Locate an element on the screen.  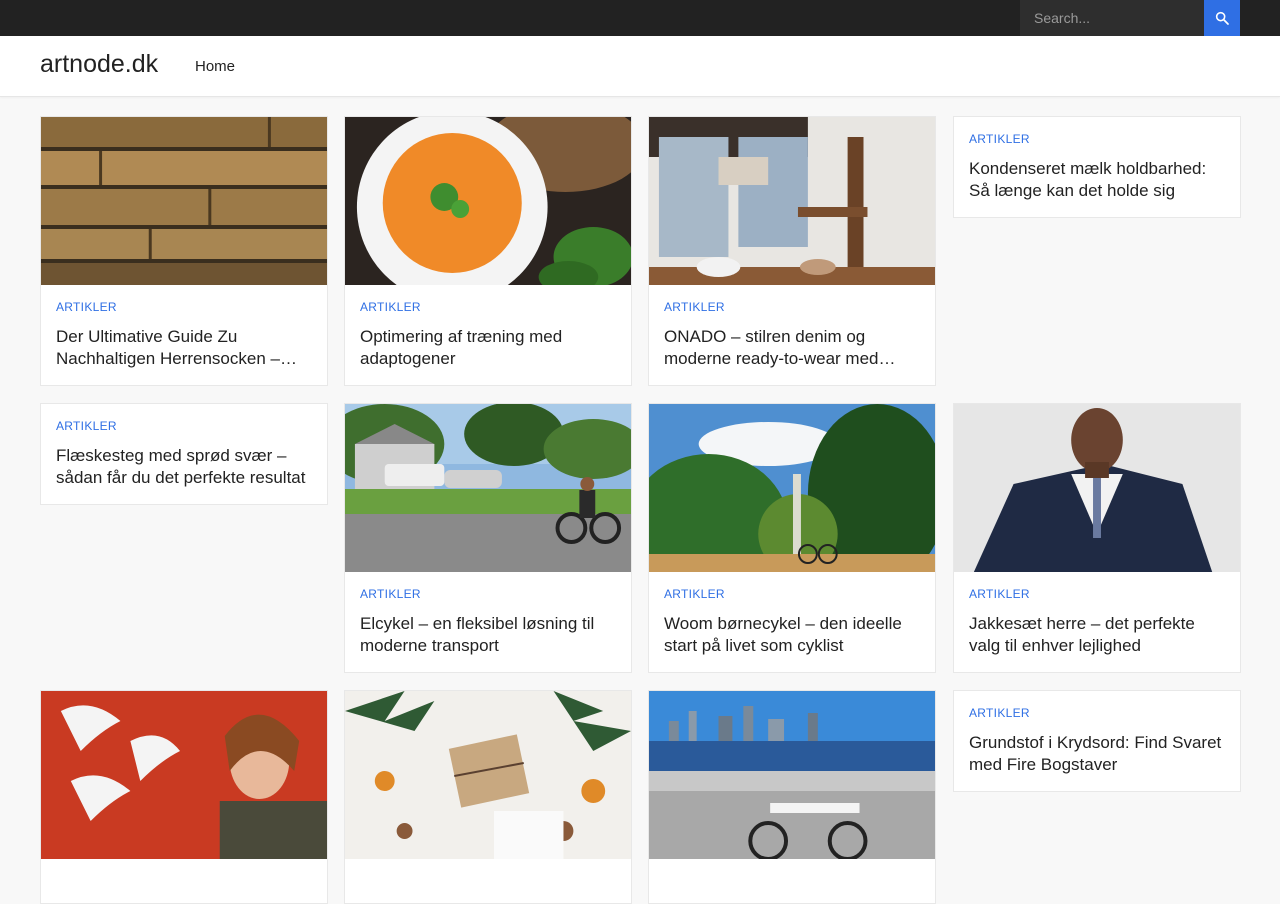
site-header: artnode.dk Home is located at coordinates (640, 66).